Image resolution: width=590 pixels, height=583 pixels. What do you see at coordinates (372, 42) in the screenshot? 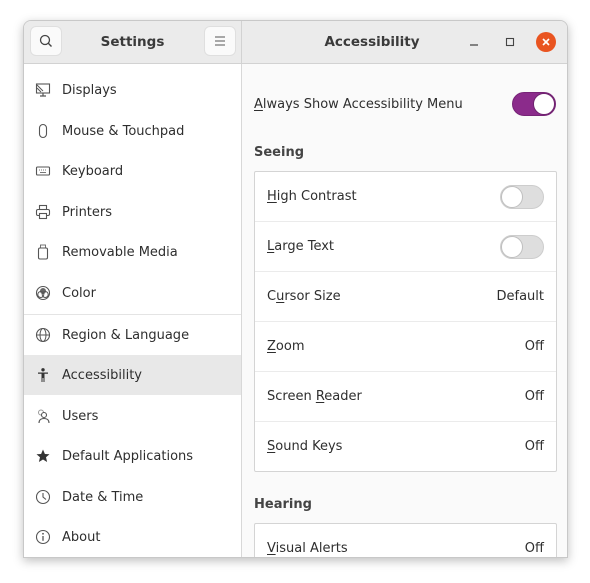
I see `panel-title: Accessibility` at bounding box center [372, 42].